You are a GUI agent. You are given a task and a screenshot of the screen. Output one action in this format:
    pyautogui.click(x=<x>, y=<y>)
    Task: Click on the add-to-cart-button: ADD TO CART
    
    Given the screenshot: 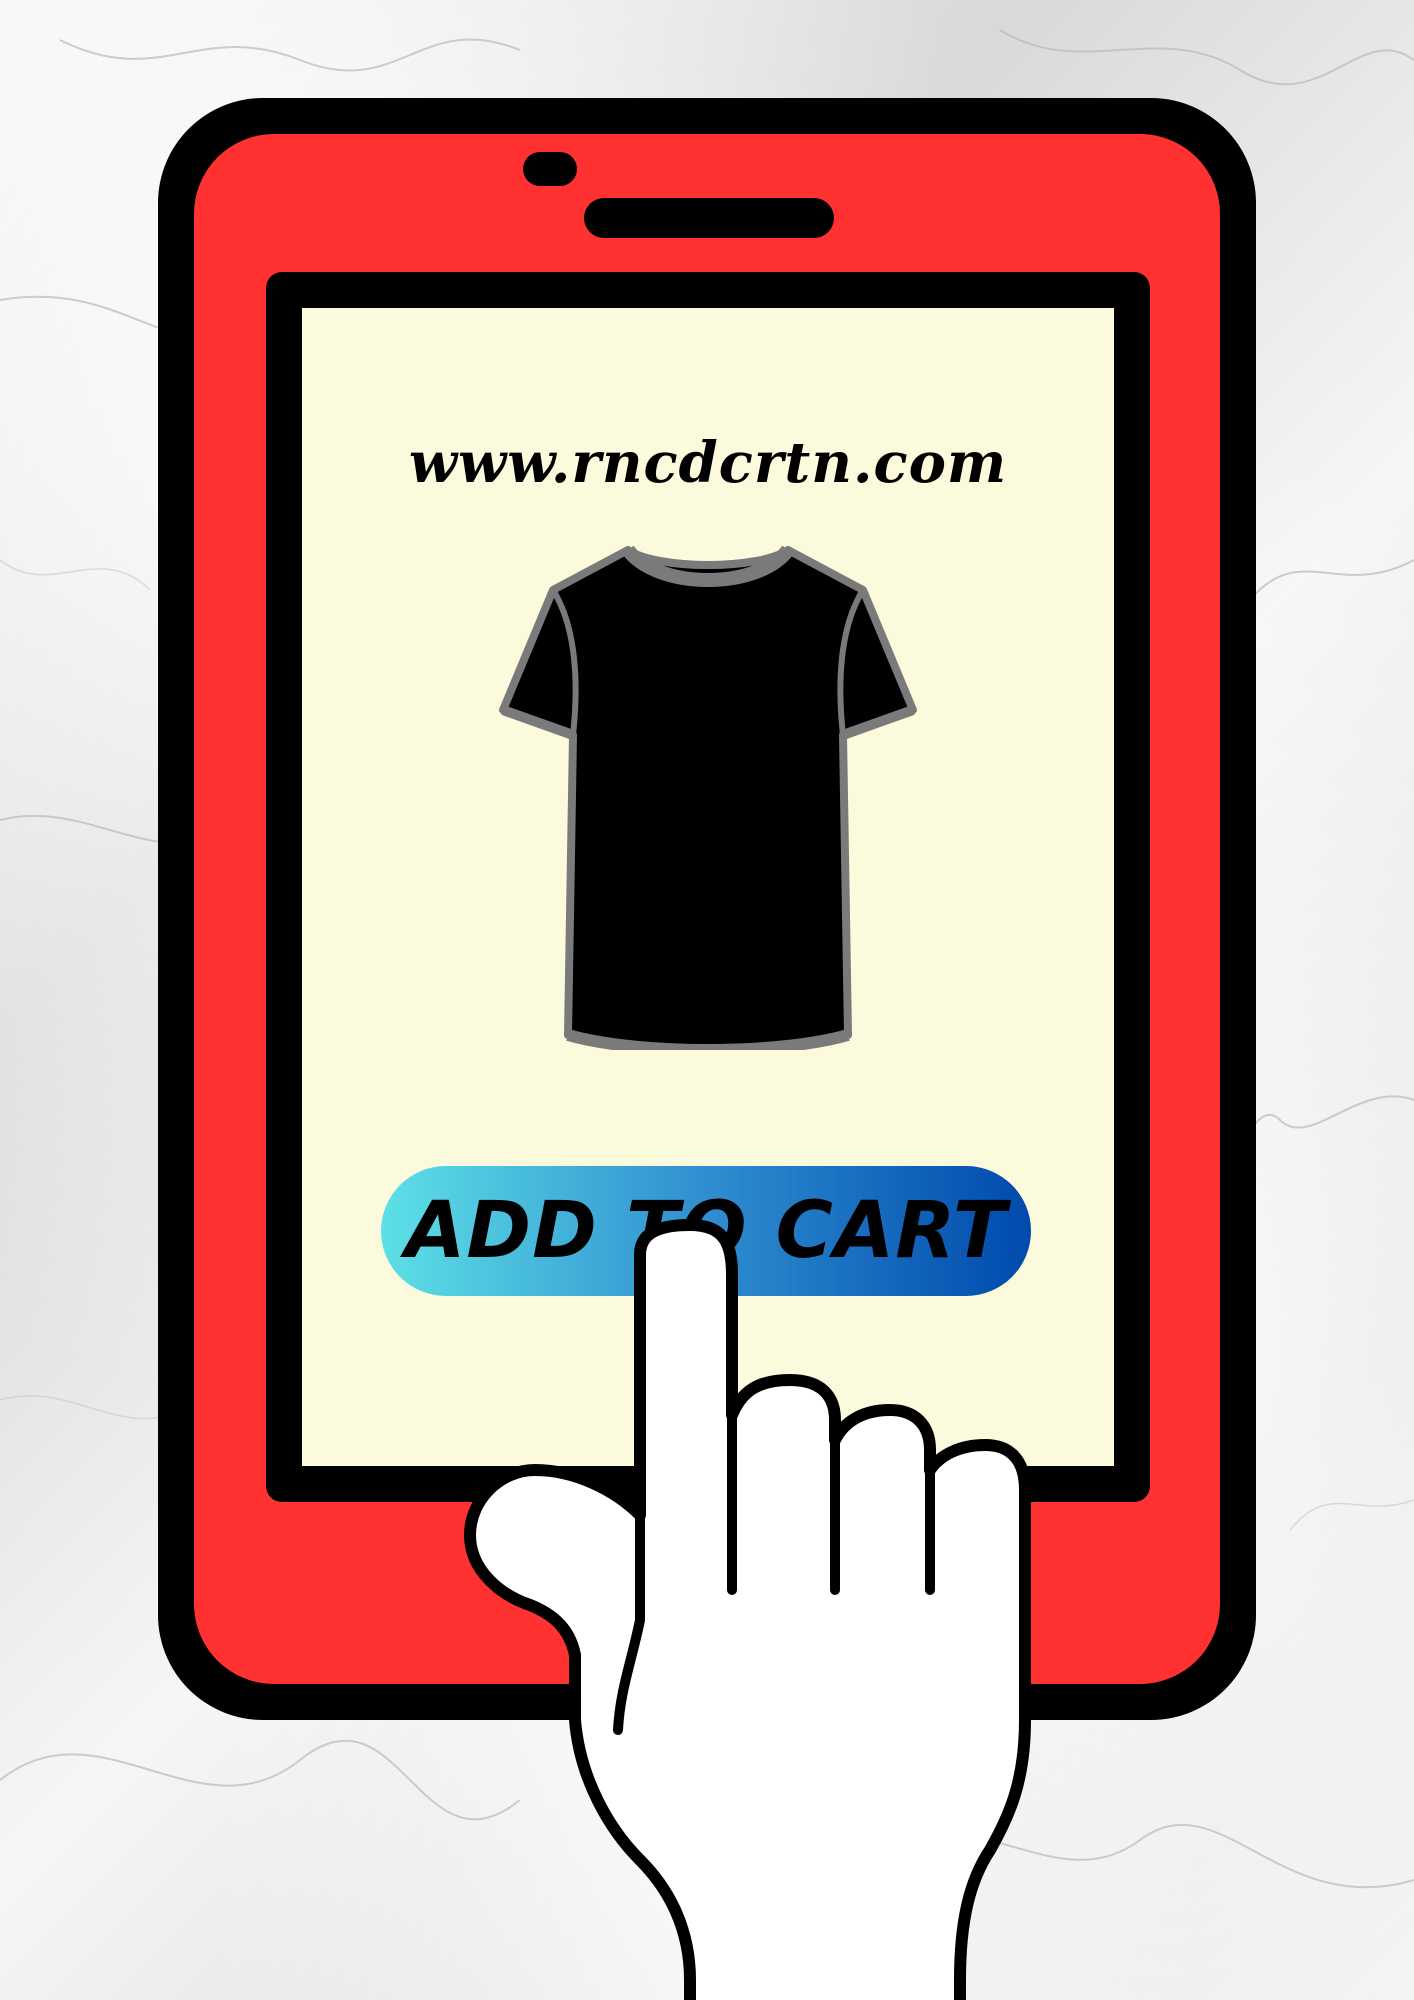 What is the action you would take?
    pyautogui.click(x=706, y=1231)
    